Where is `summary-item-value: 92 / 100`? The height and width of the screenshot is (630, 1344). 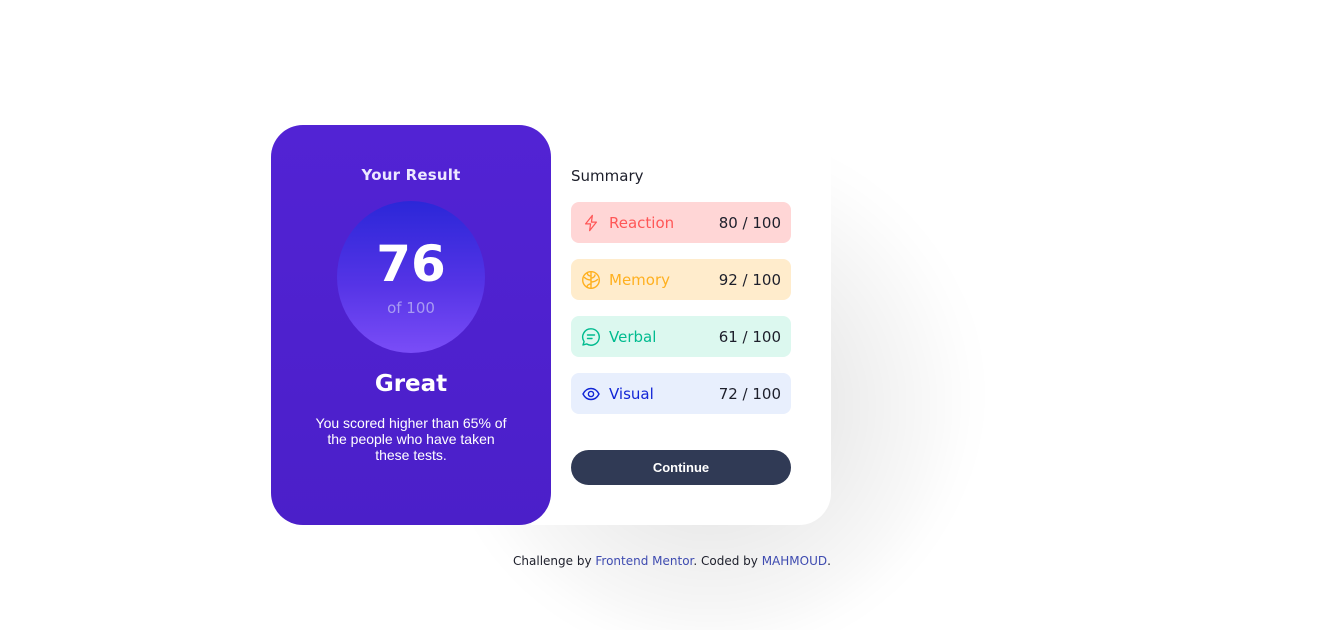 summary-item-value: 92 / 100 is located at coordinates (749, 279).